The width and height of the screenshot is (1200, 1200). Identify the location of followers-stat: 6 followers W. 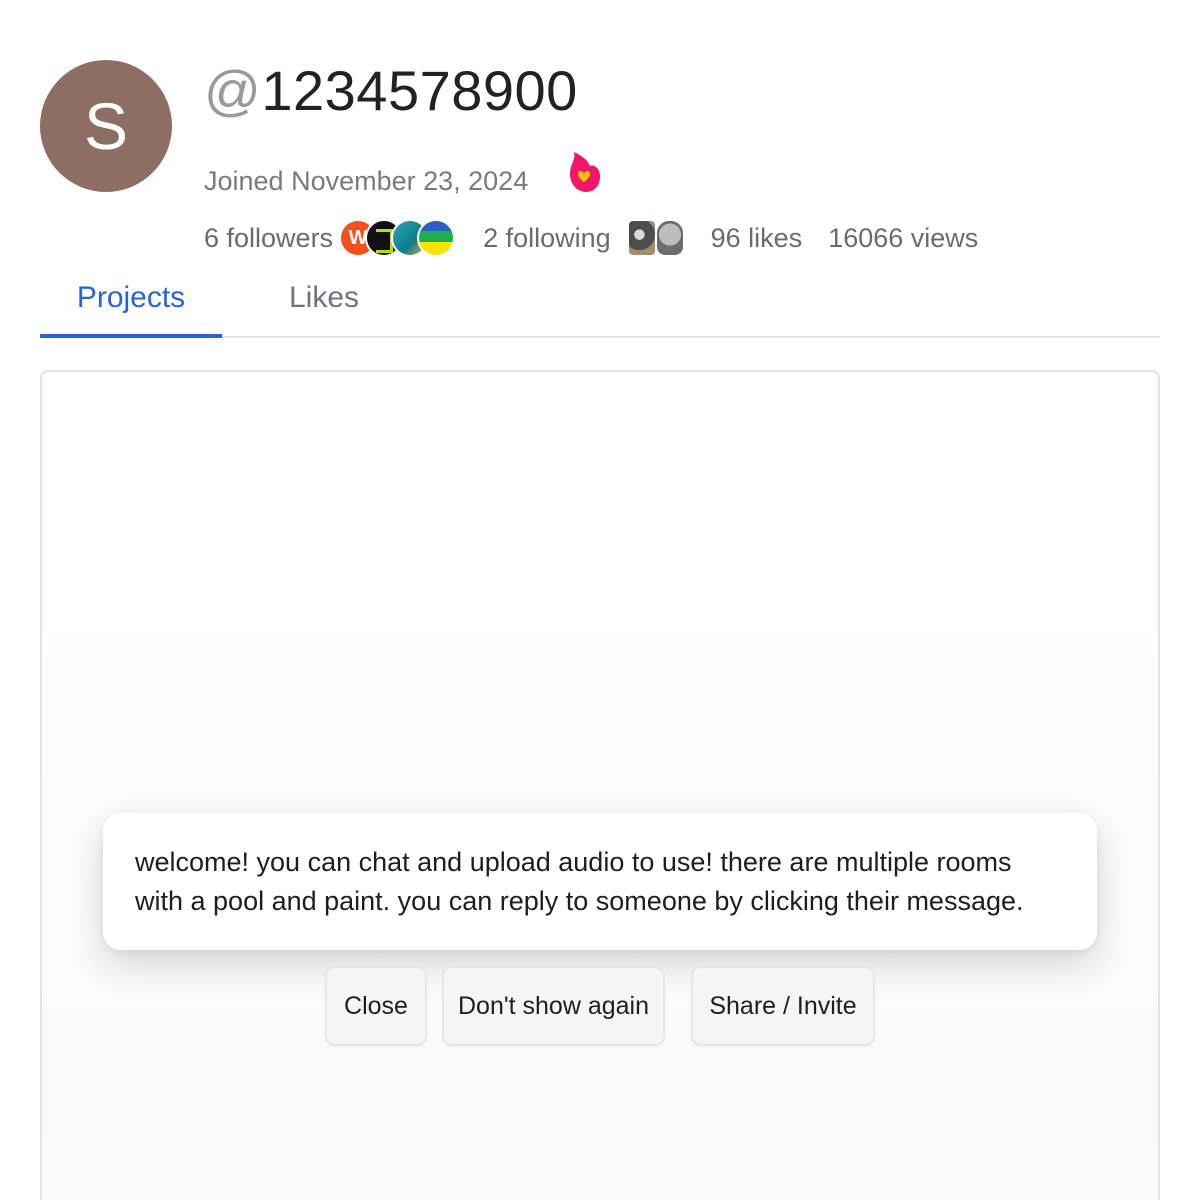
(330, 238).